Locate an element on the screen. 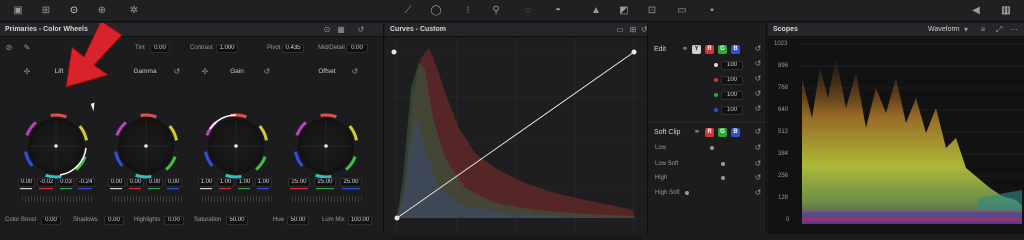 This screenshot has height=240, width=1024. highlights-field: 0.00 is located at coordinates (174, 220).